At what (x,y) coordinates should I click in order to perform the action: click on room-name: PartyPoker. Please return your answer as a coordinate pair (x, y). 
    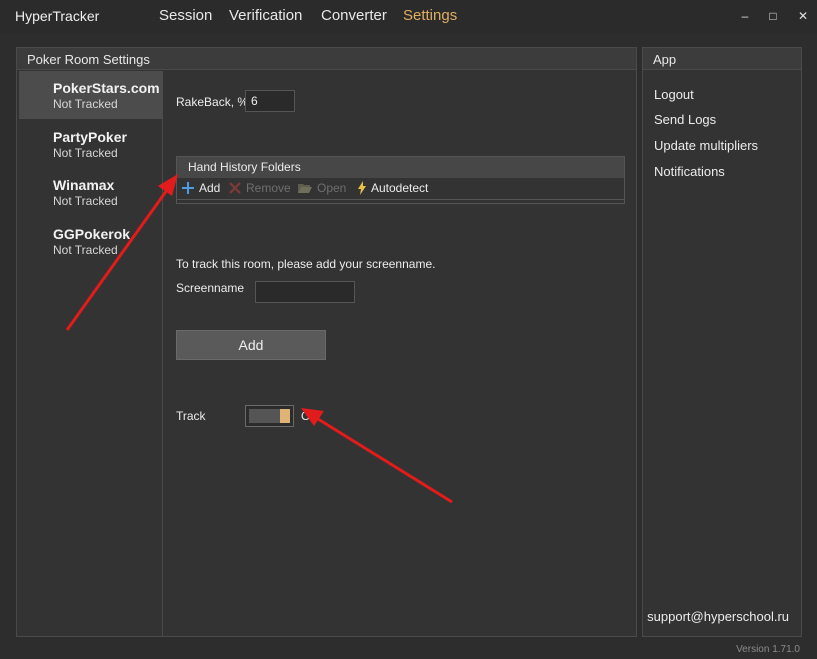
    Looking at the image, I should click on (90, 137).